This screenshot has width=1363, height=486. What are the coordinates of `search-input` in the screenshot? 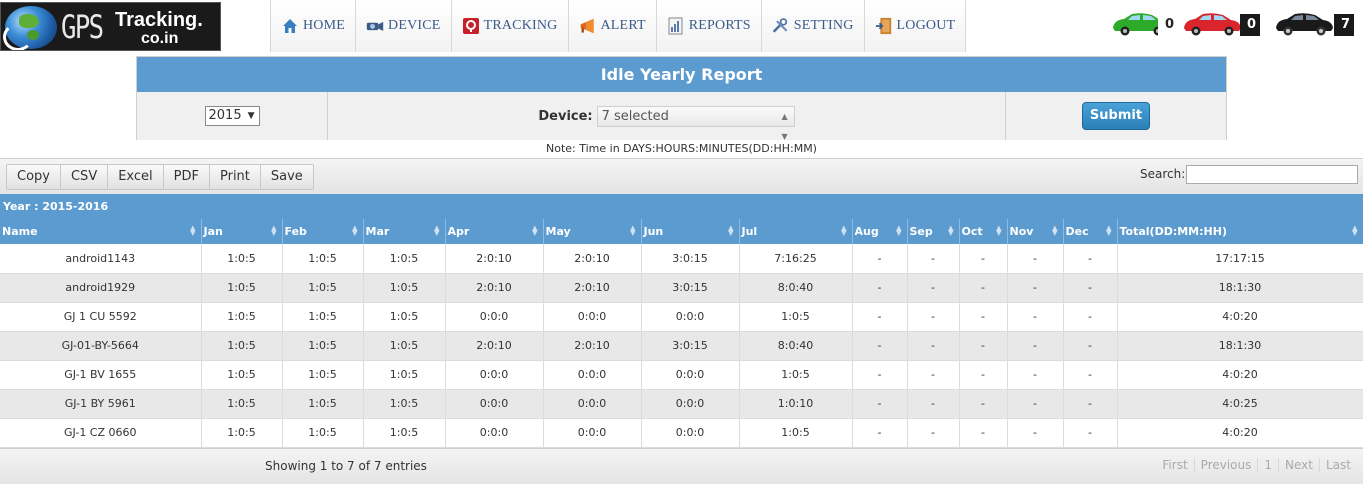 It's located at (1272, 174).